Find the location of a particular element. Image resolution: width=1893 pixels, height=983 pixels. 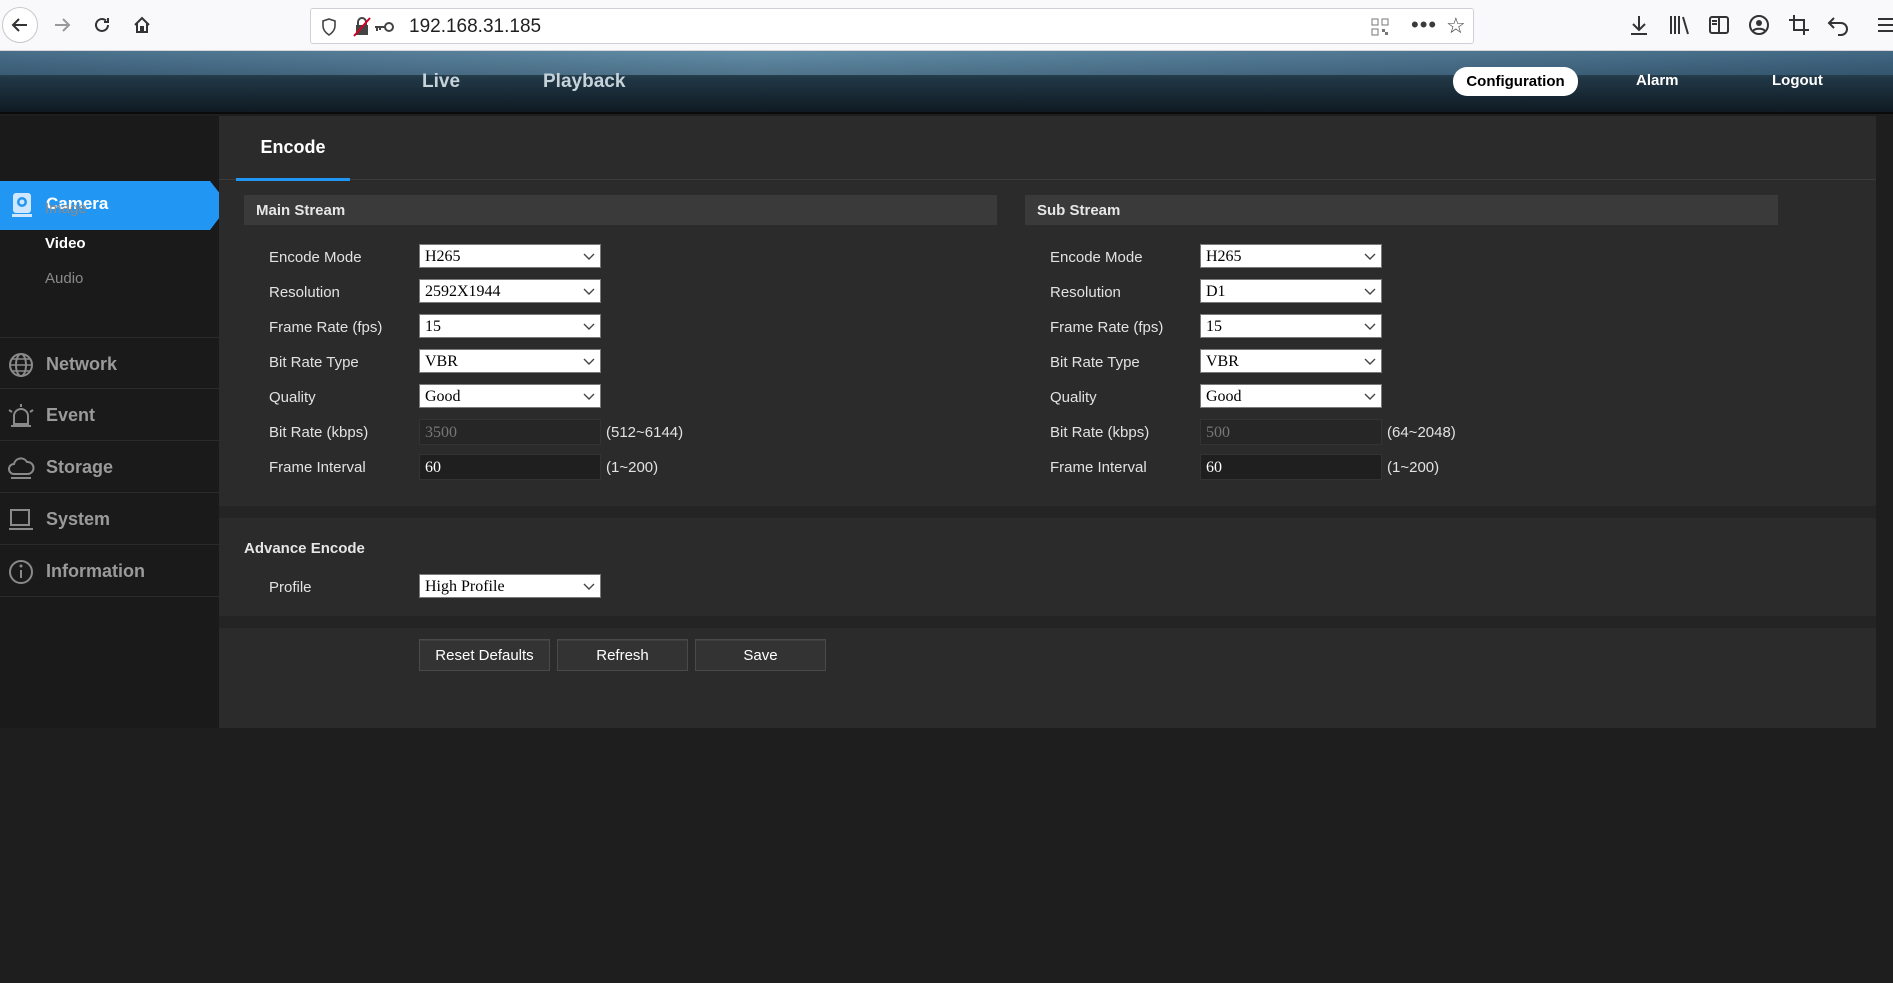

sub-quality-row: Quality Good is located at coordinates (1280, 397).